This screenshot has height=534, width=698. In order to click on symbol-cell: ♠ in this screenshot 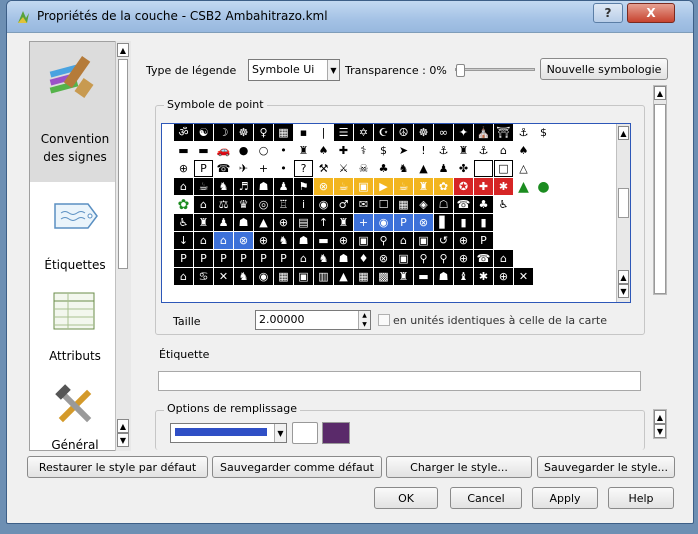, I will do `click(323, 150)`.